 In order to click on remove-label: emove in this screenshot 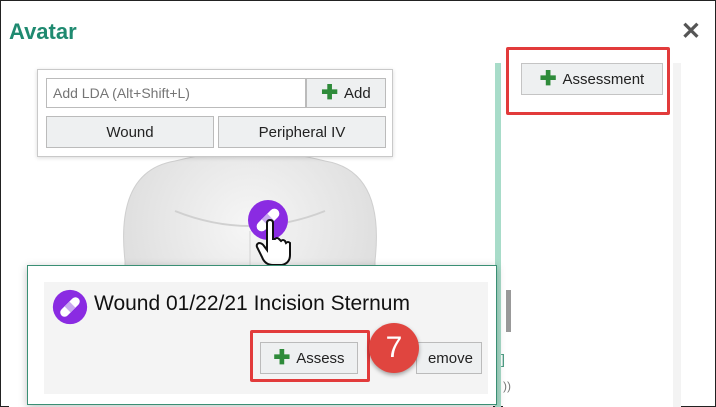, I will do `click(450, 358)`.